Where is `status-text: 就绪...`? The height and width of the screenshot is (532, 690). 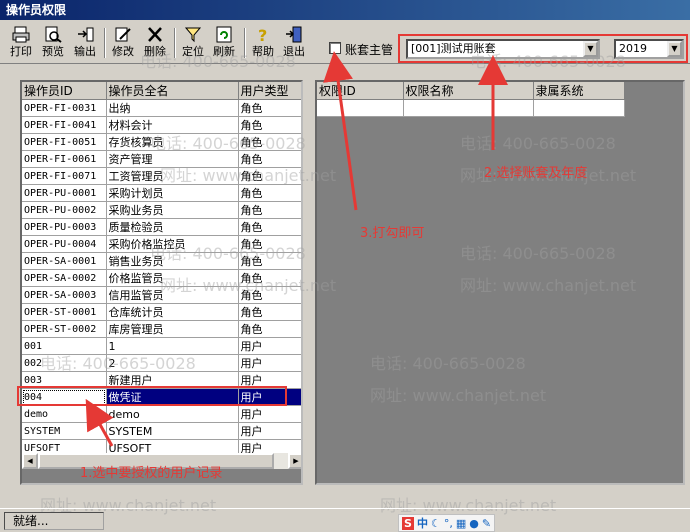
status-text: 就绪... is located at coordinates (54, 521).